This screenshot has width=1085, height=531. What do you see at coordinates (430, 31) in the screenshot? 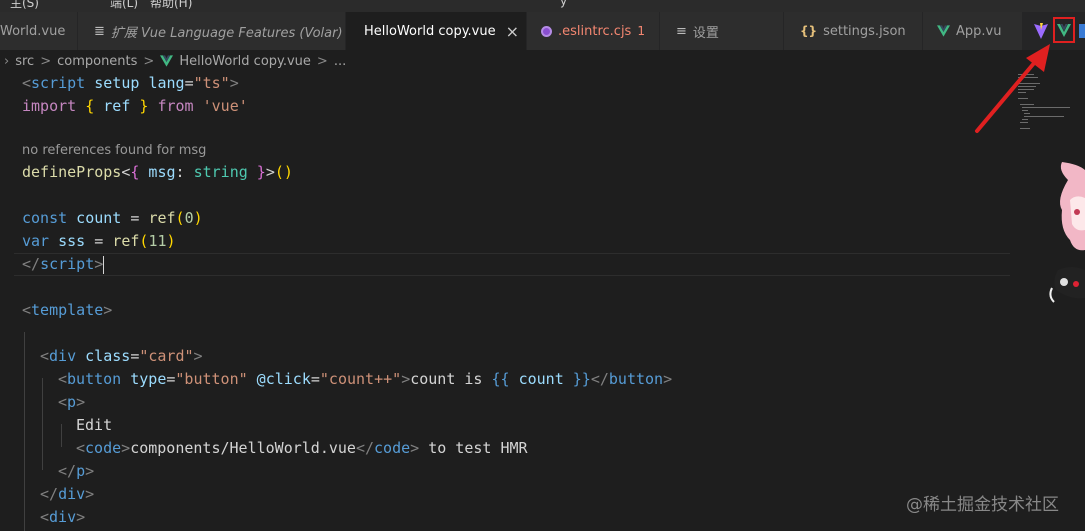
I see `tab-label: HelloWorld copy.vue` at bounding box center [430, 31].